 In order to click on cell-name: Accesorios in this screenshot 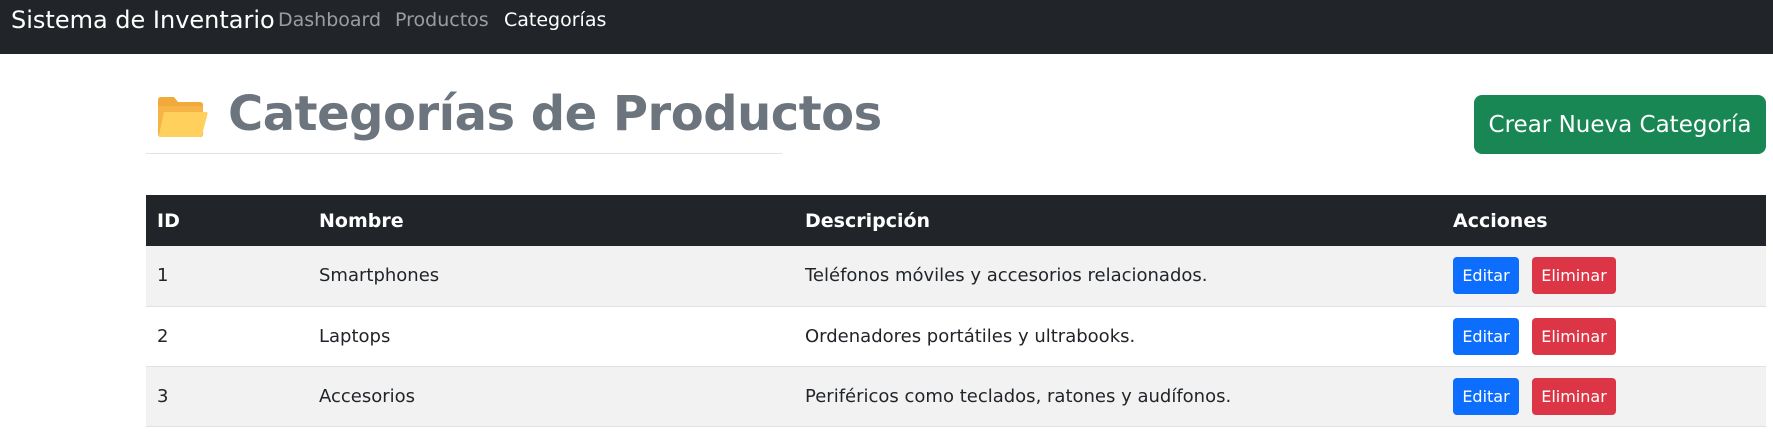, I will do `click(367, 396)`.